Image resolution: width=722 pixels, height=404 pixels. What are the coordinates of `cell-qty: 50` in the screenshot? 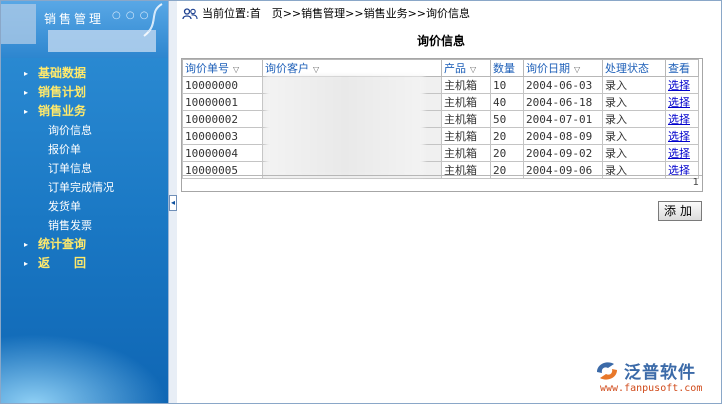 It's located at (507, 119).